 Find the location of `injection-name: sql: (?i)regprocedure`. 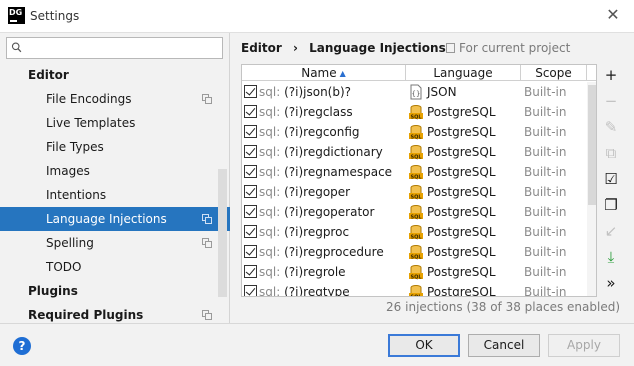

injection-name: sql: (?i)regprocedure is located at coordinates (321, 252).